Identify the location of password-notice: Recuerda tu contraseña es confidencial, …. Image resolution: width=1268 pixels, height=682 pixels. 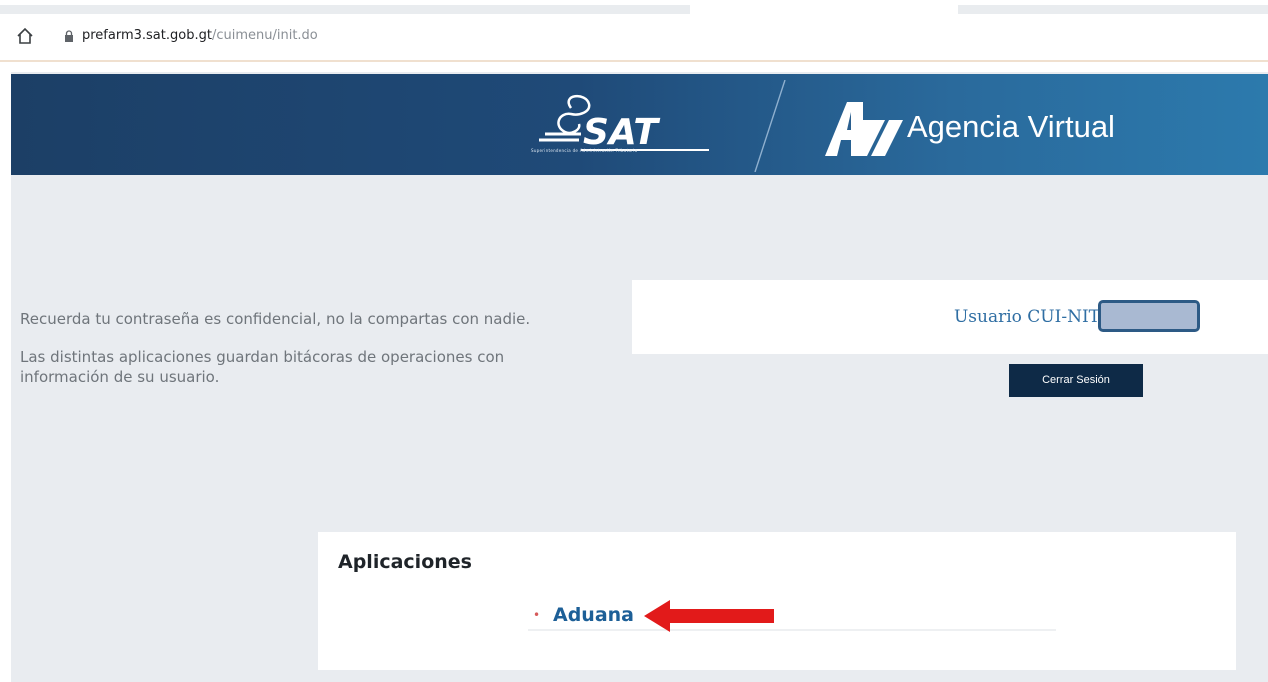
(275, 319).